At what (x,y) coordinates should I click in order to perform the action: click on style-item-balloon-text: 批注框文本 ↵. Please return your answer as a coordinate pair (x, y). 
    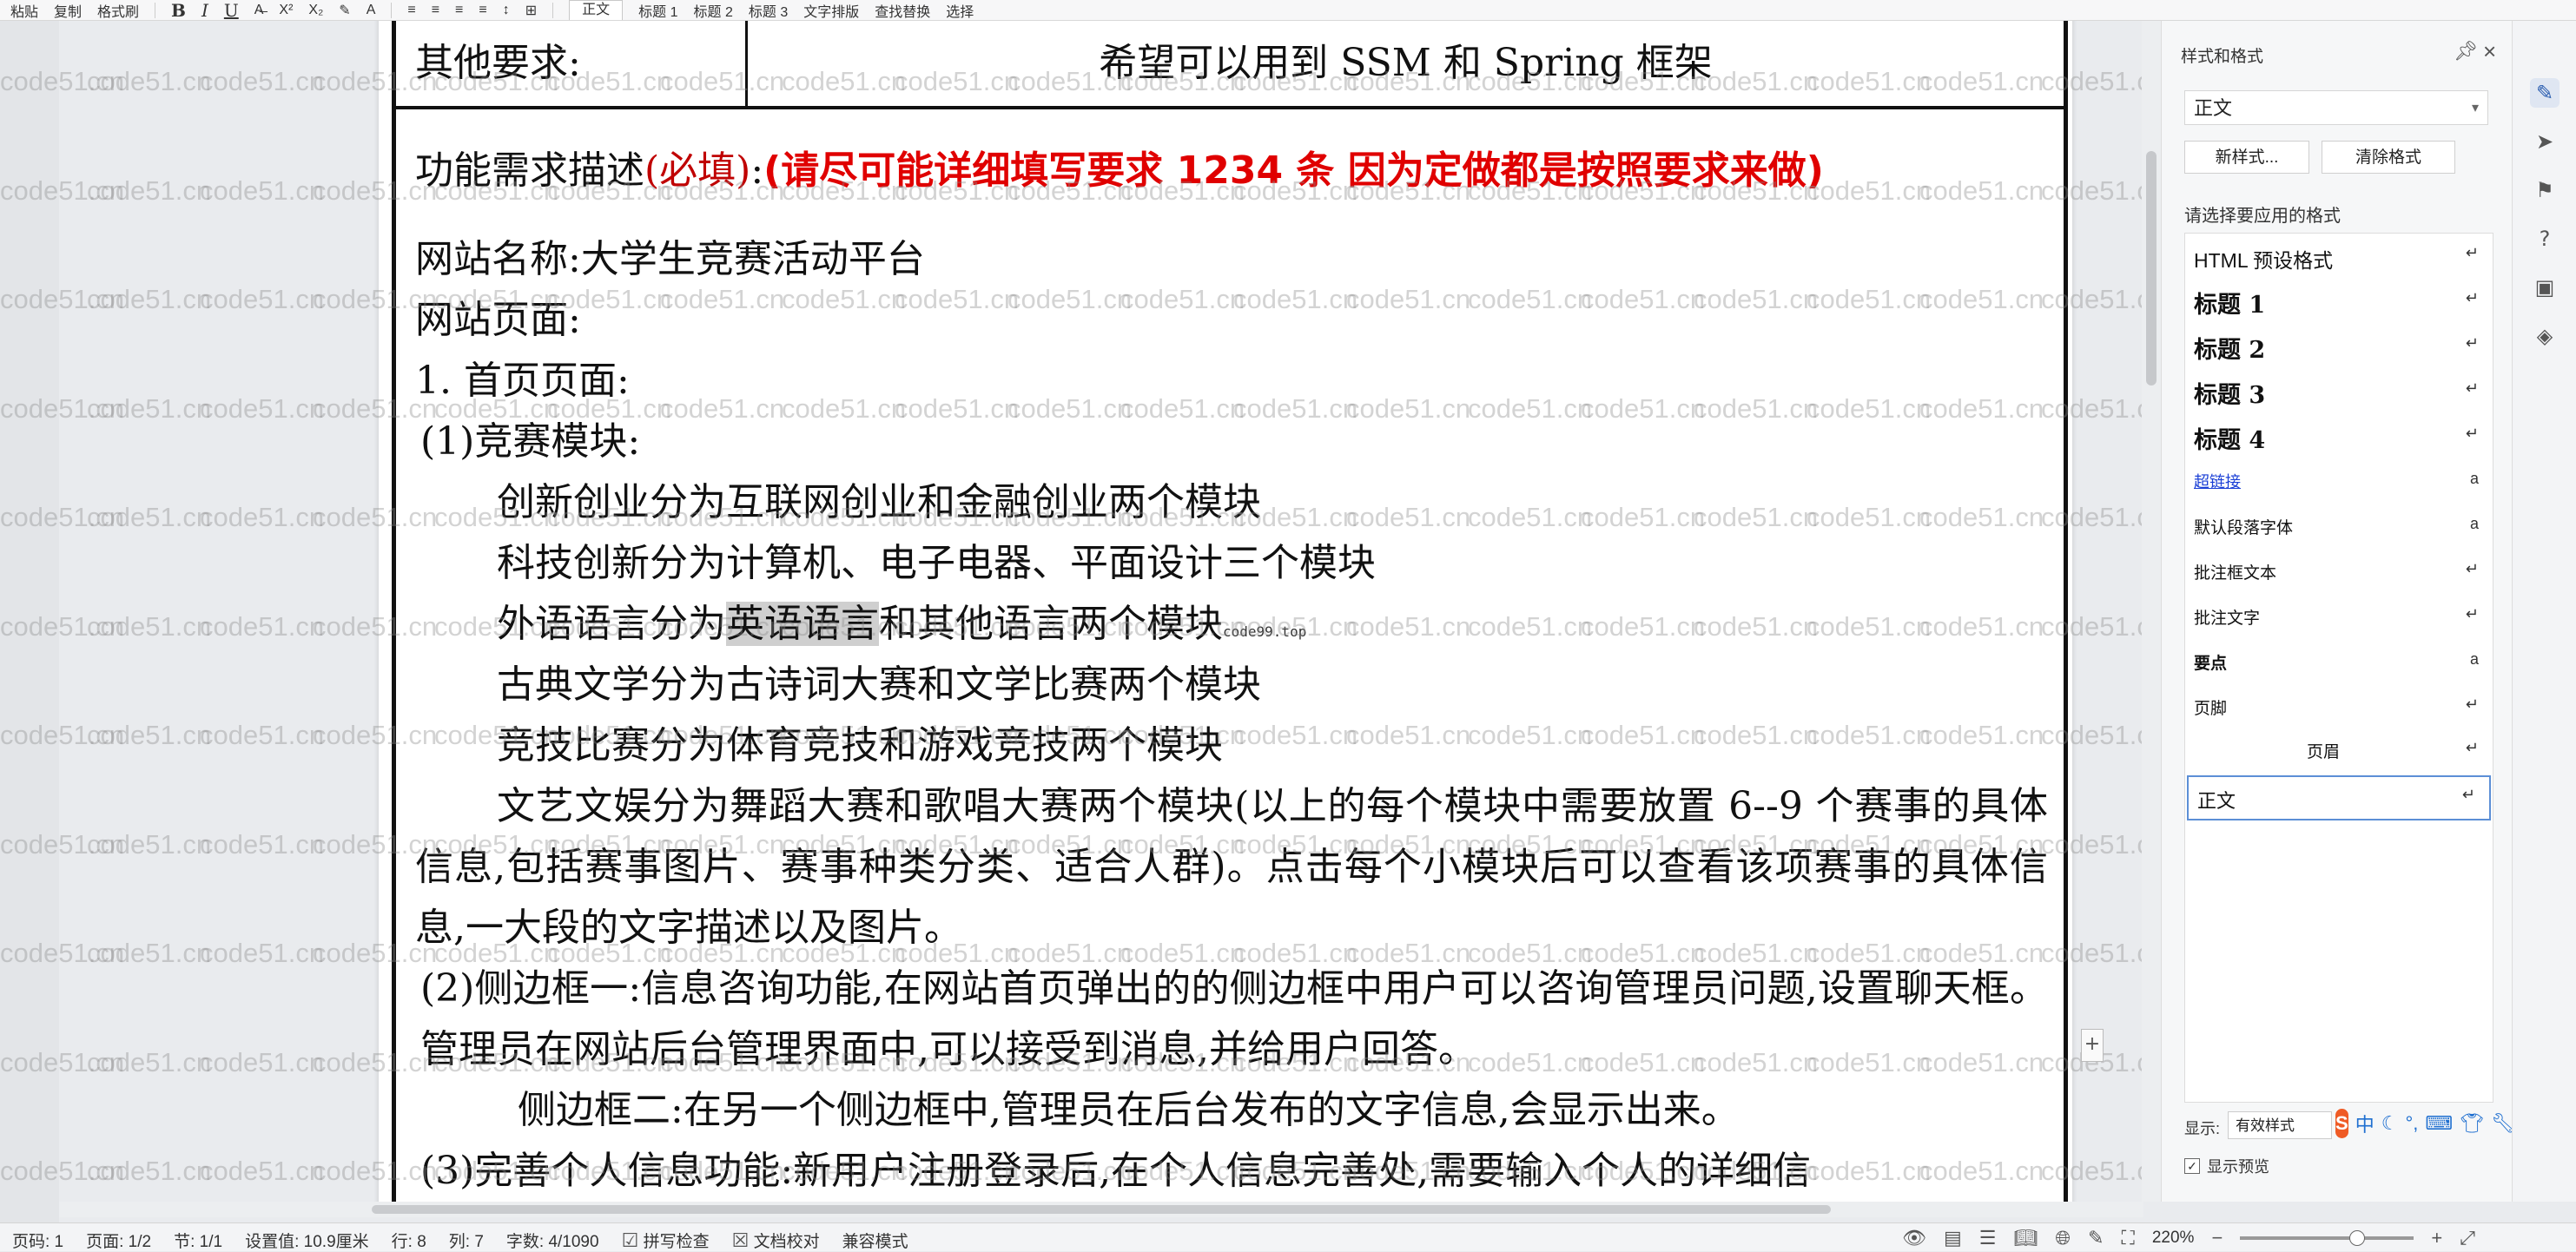
    Looking at the image, I should click on (2339, 573).